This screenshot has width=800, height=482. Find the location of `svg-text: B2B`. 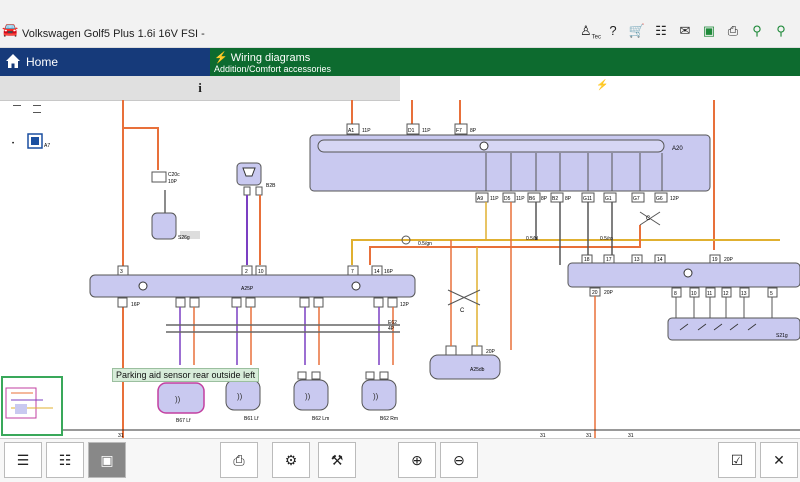

svg-text: B2B is located at coordinates (271, 186).